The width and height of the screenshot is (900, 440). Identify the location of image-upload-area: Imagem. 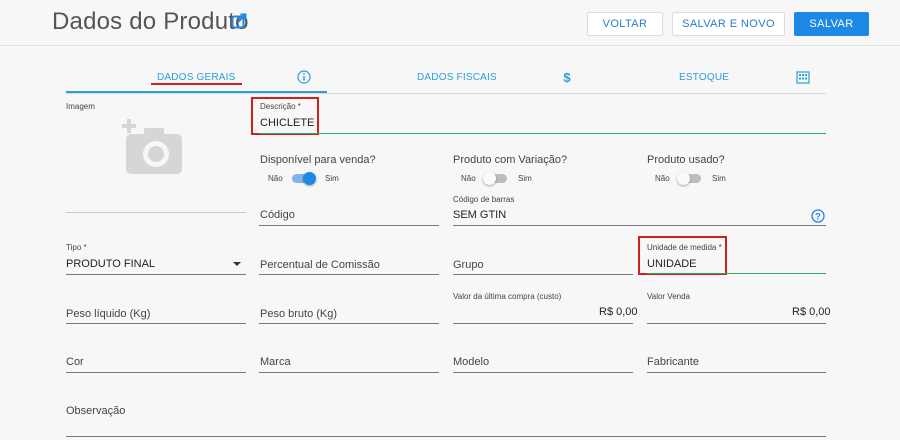
(156, 156).